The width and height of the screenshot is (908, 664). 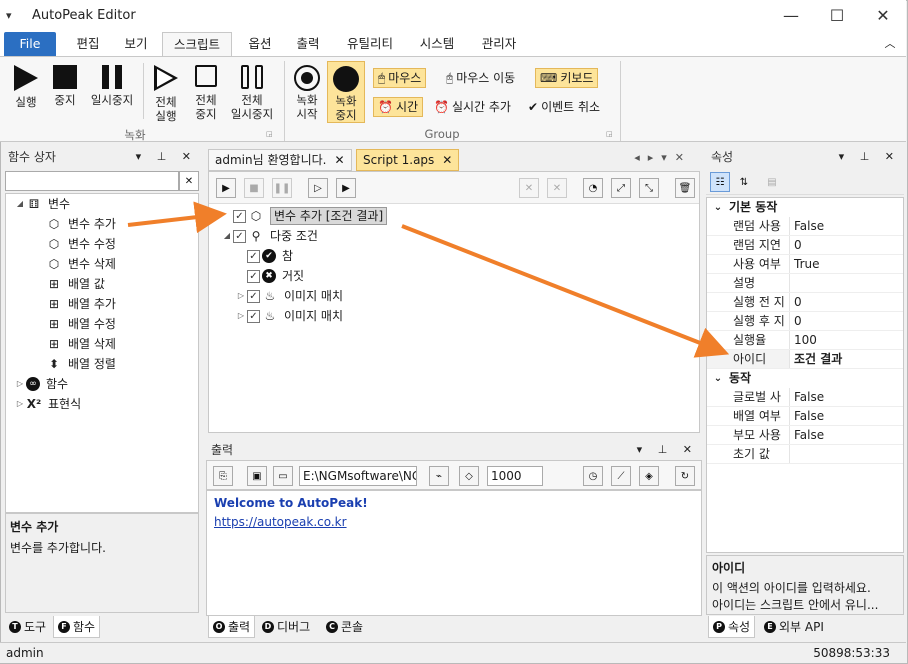 What do you see at coordinates (564, 107) in the screenshot?
I see `event-cancel-toggle: ✔ 이벤트 취소` at bounding box center [564, 107].